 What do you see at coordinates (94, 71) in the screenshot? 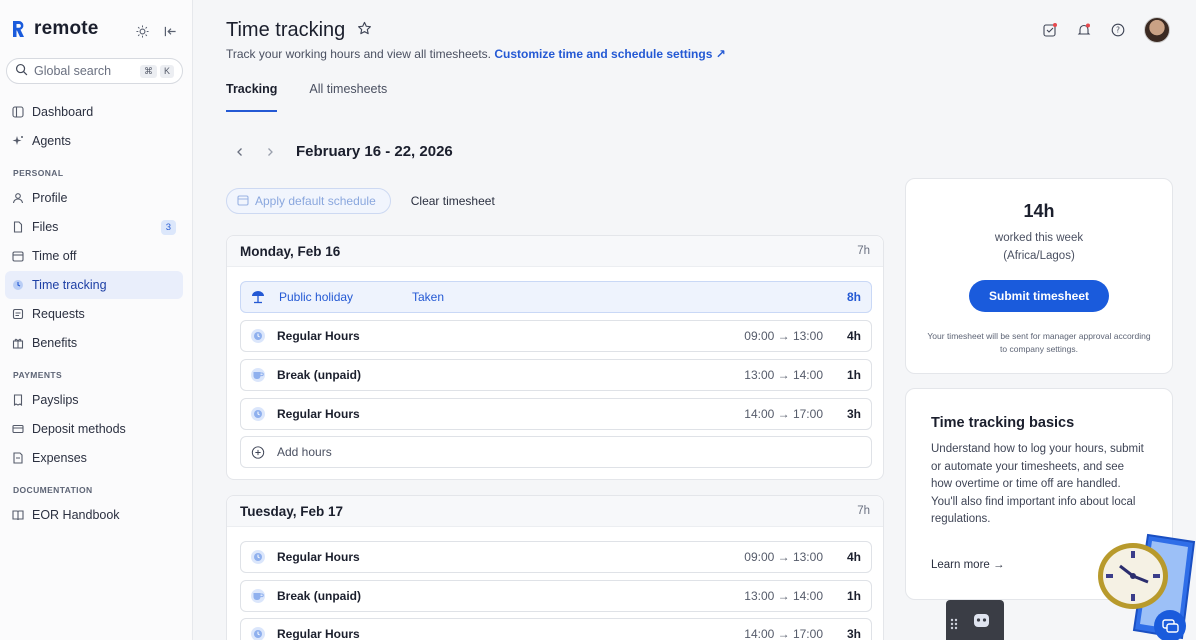
I see `global-search: Global search ⌘ K` at bounding box center [94, 71].